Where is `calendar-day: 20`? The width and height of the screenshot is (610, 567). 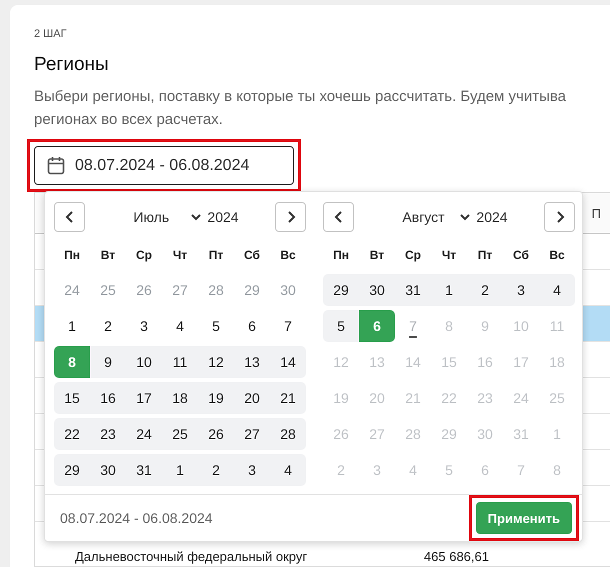
calendar-day: 20 is located at coordinates (252, 398).